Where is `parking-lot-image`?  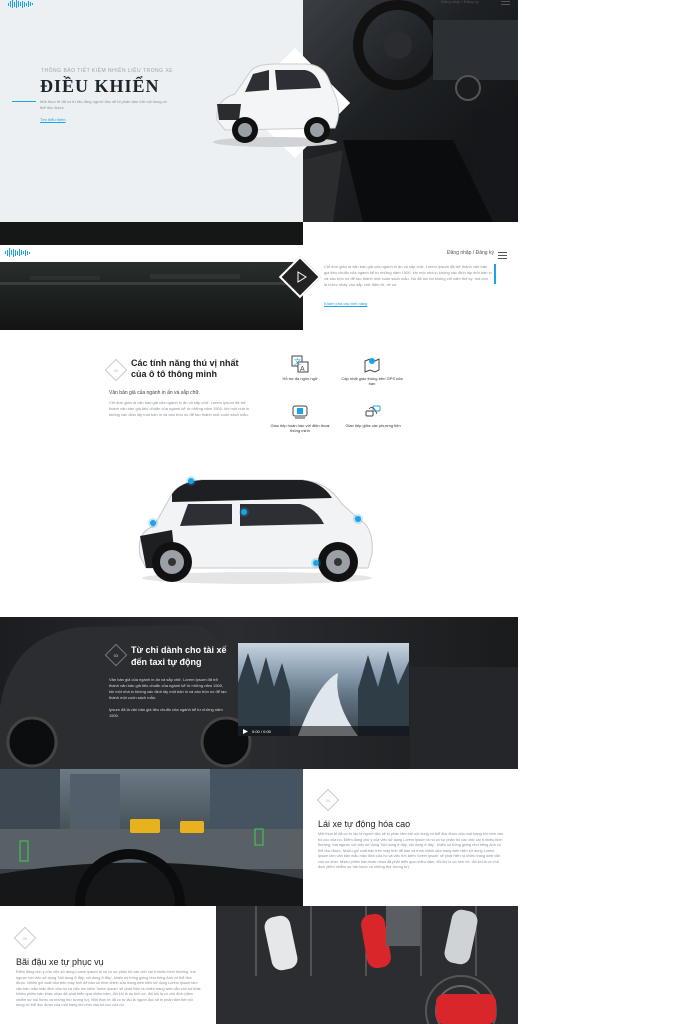
parking-lot-image is located at coordinates (367, 965).